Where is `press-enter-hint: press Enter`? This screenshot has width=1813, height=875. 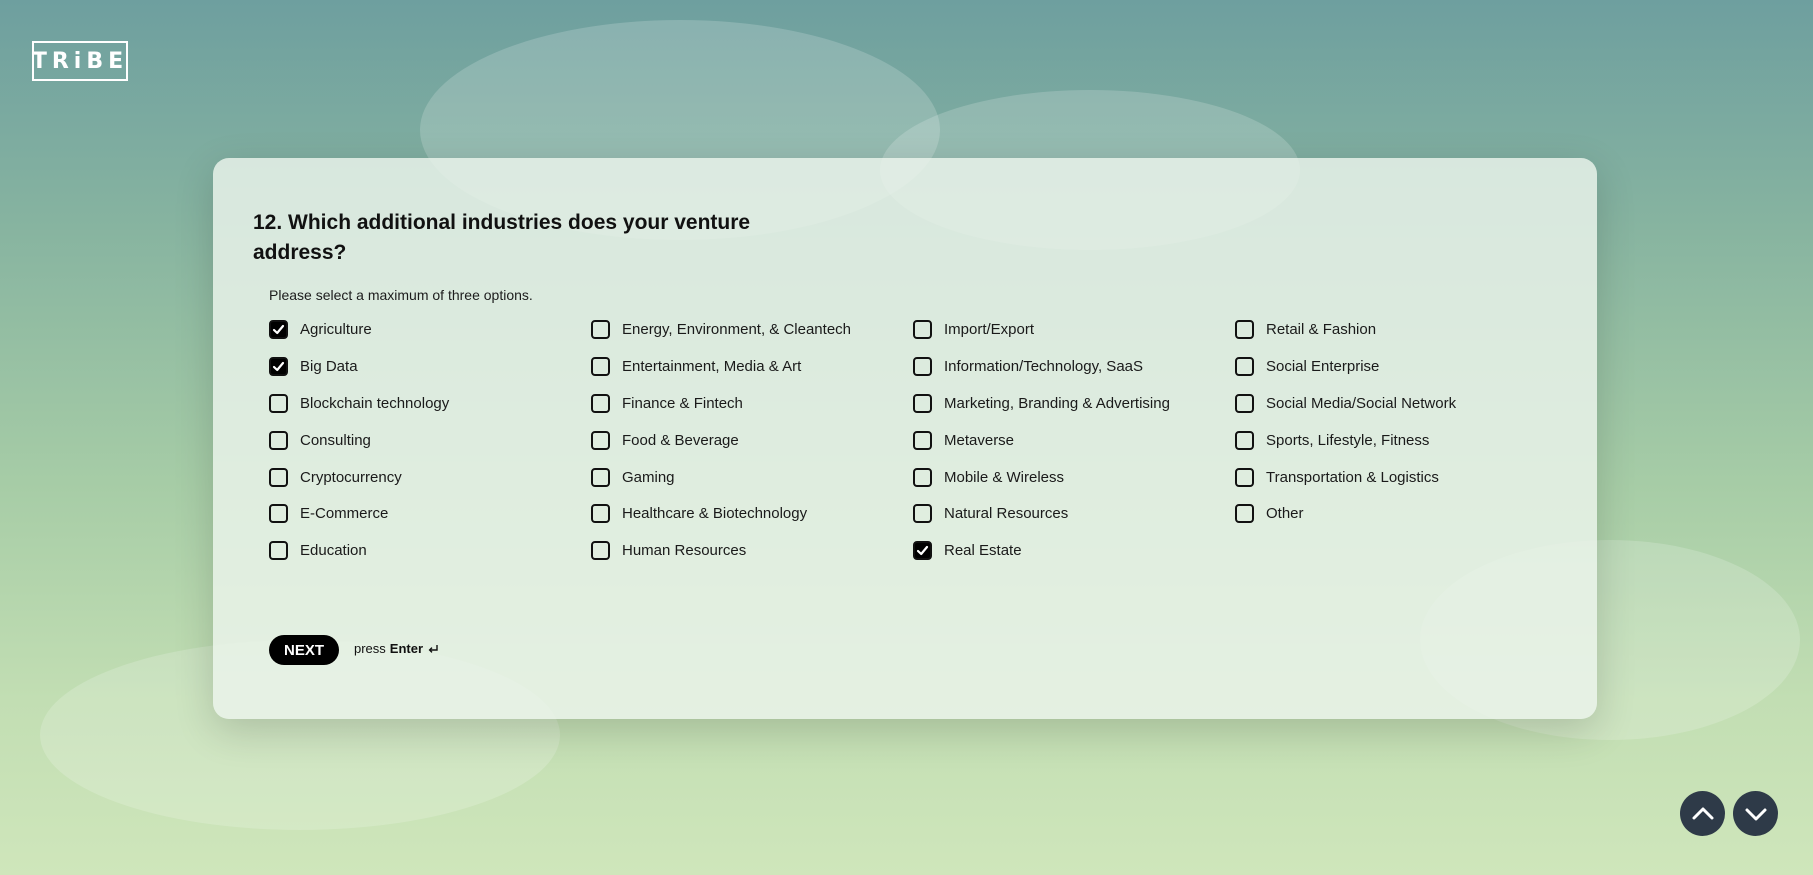
press-enter-hint: press Enter is located at coordinates (396, 648).